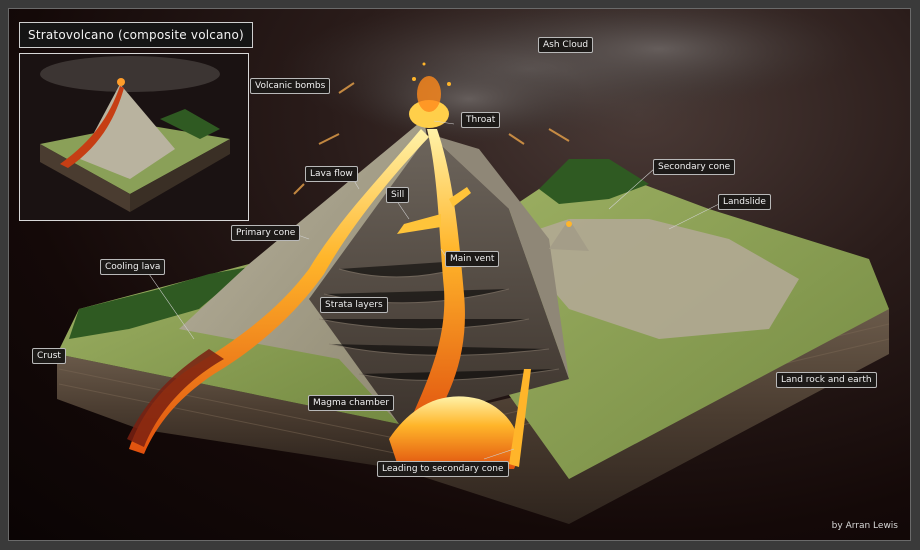  I want to click on inset-thumbnail, so click(134, 137).